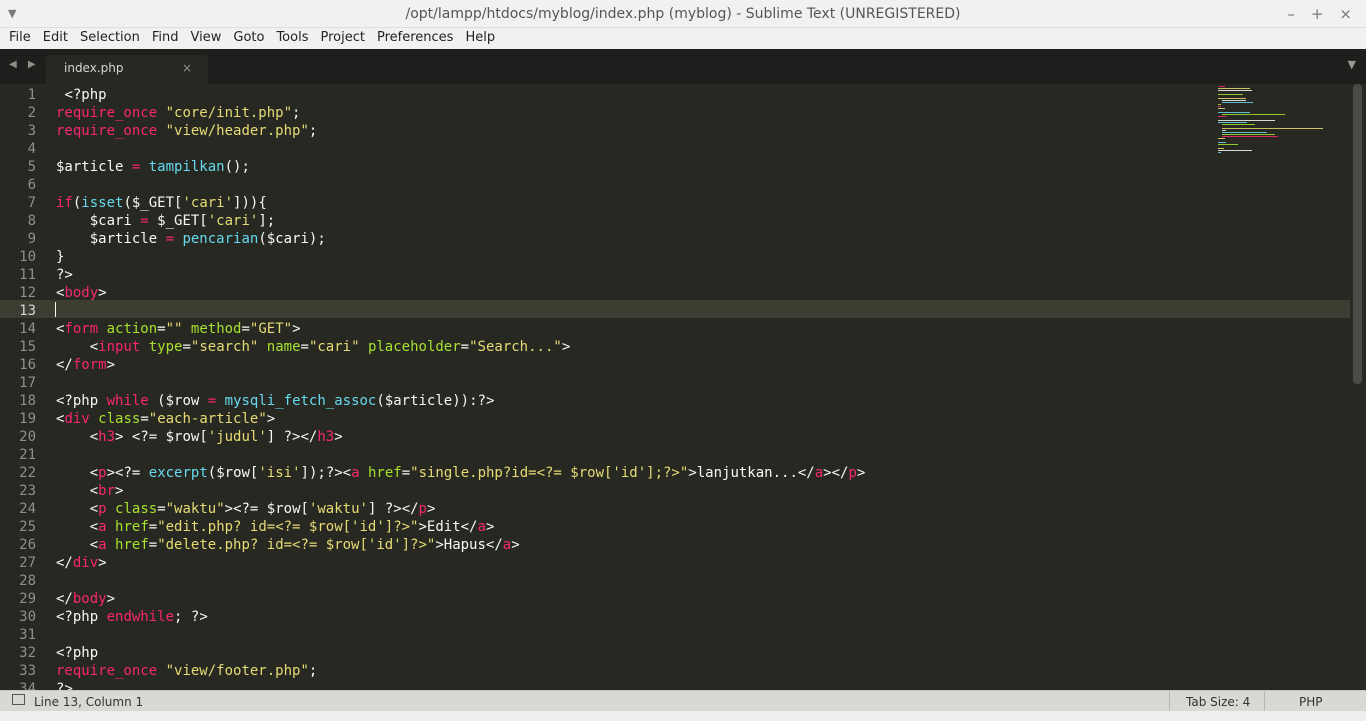  What do you see at coordinates (27, 545) in the screenshot?
I see `line-number: 26` at bounding box center [27, 545].